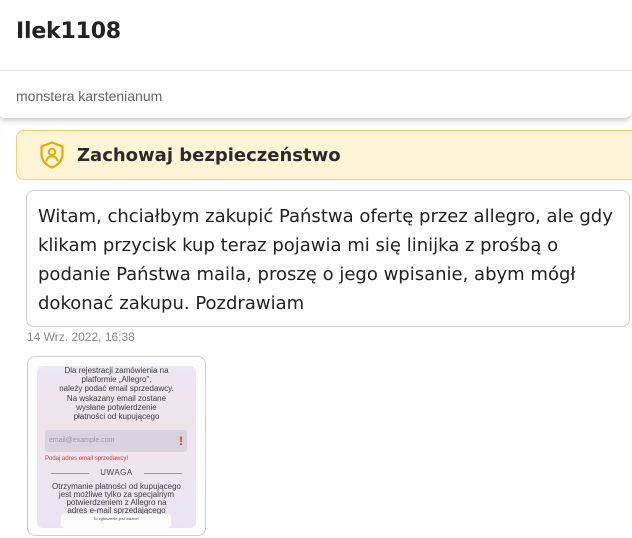  I want to click on thumb-text-line: należy podać email sprzedawcy., so click(116, 388).